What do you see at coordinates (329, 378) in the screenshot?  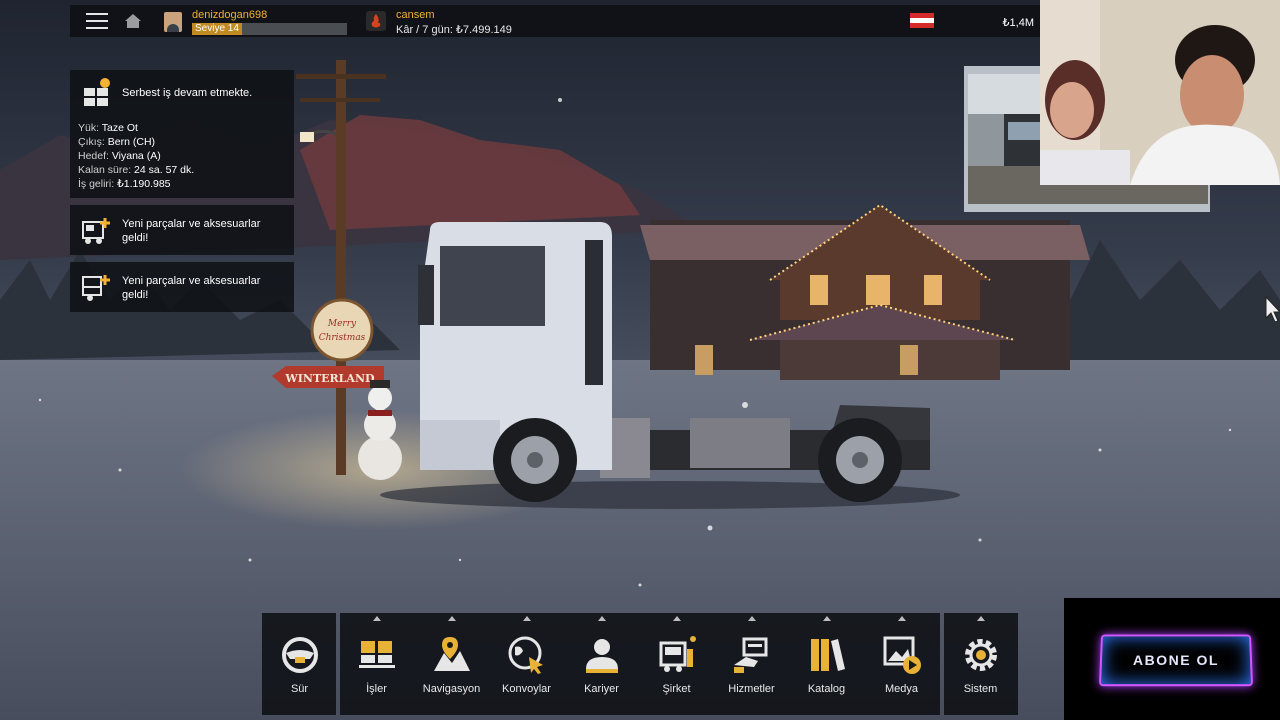 I see `svg-text: WINTERLAND` at bounding box center [329, 378].